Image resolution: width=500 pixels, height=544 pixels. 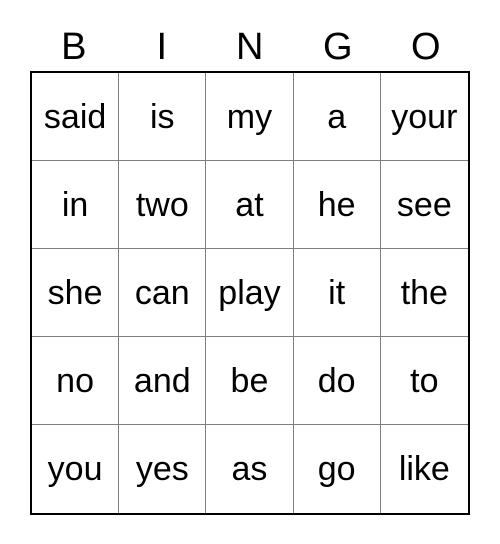 I want to click on bingo-cell: at, so click(x=250, y=204).